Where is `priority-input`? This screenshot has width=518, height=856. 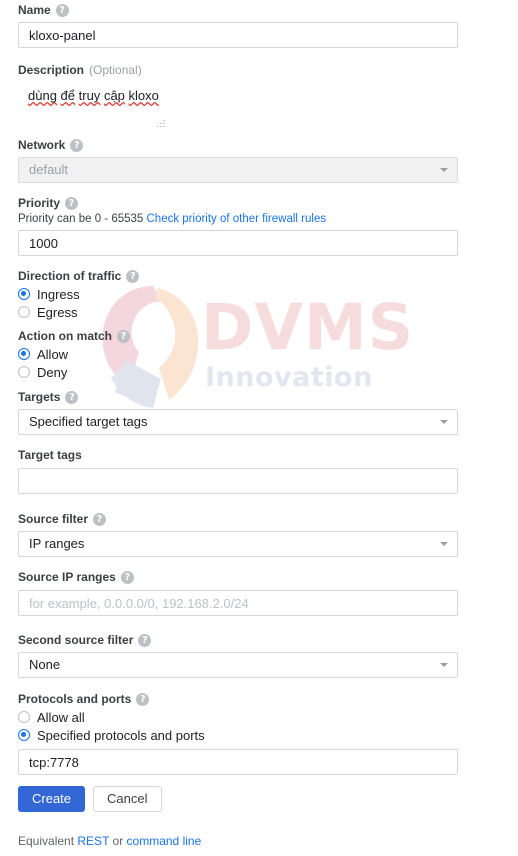 priority-input is located at coordinates (238, 243).